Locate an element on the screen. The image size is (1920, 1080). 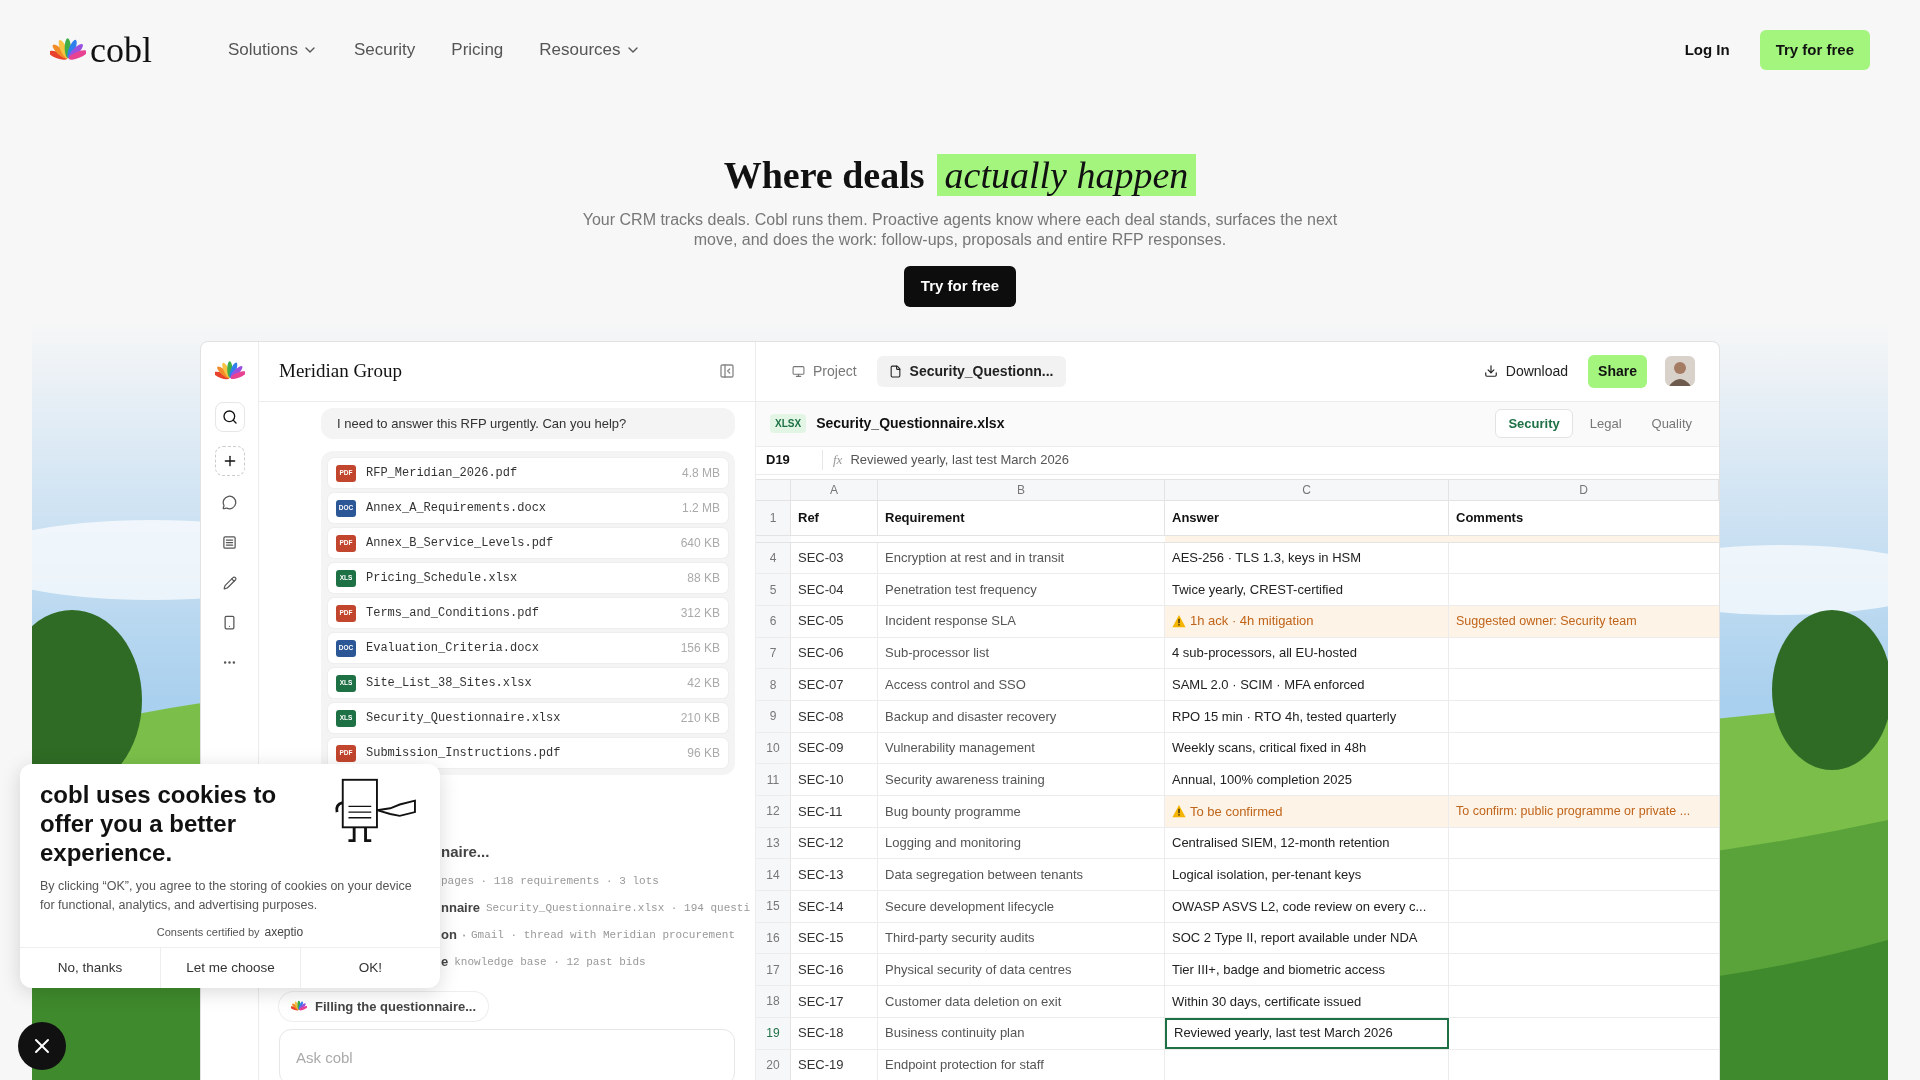
download-icon is located at coordinates (1490, 371).